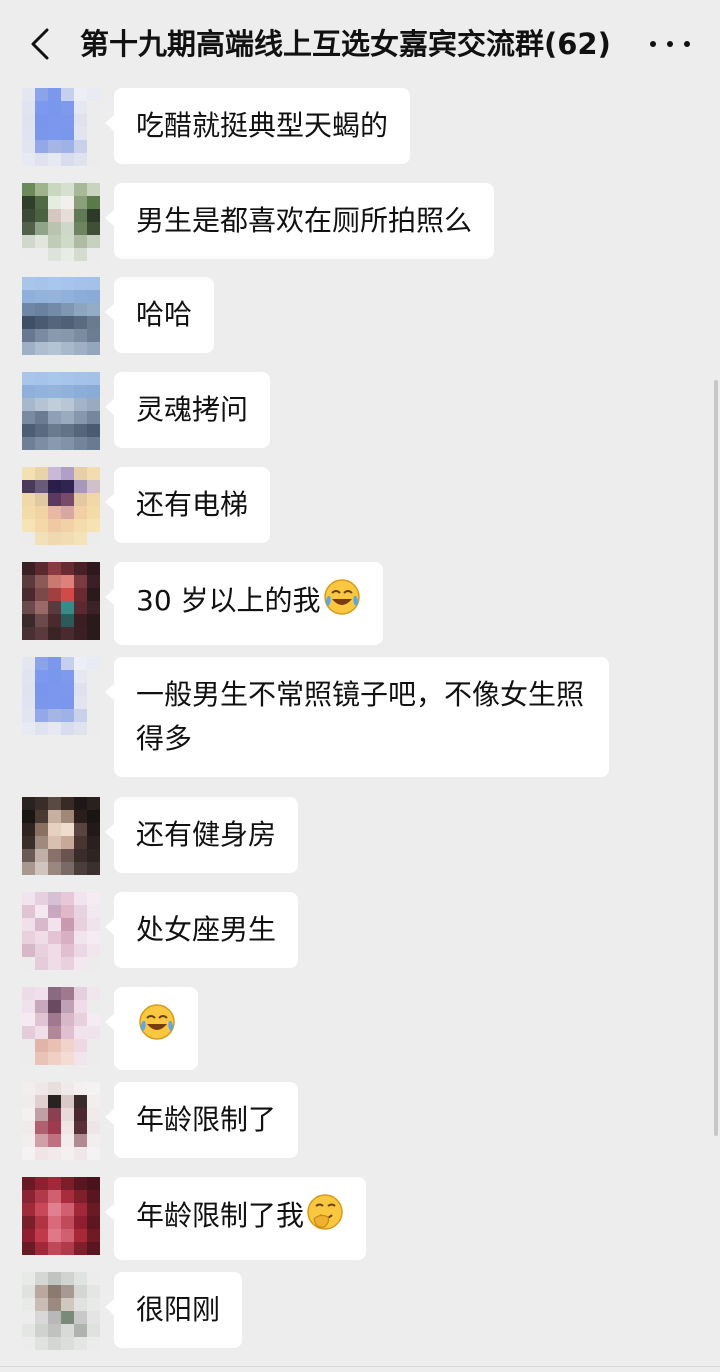 The height and width of the screenshot is (1372, 720). Describe the element at coordinates (192, 504) in the screenshot. I see `message-text: 还有电梯` at that location.